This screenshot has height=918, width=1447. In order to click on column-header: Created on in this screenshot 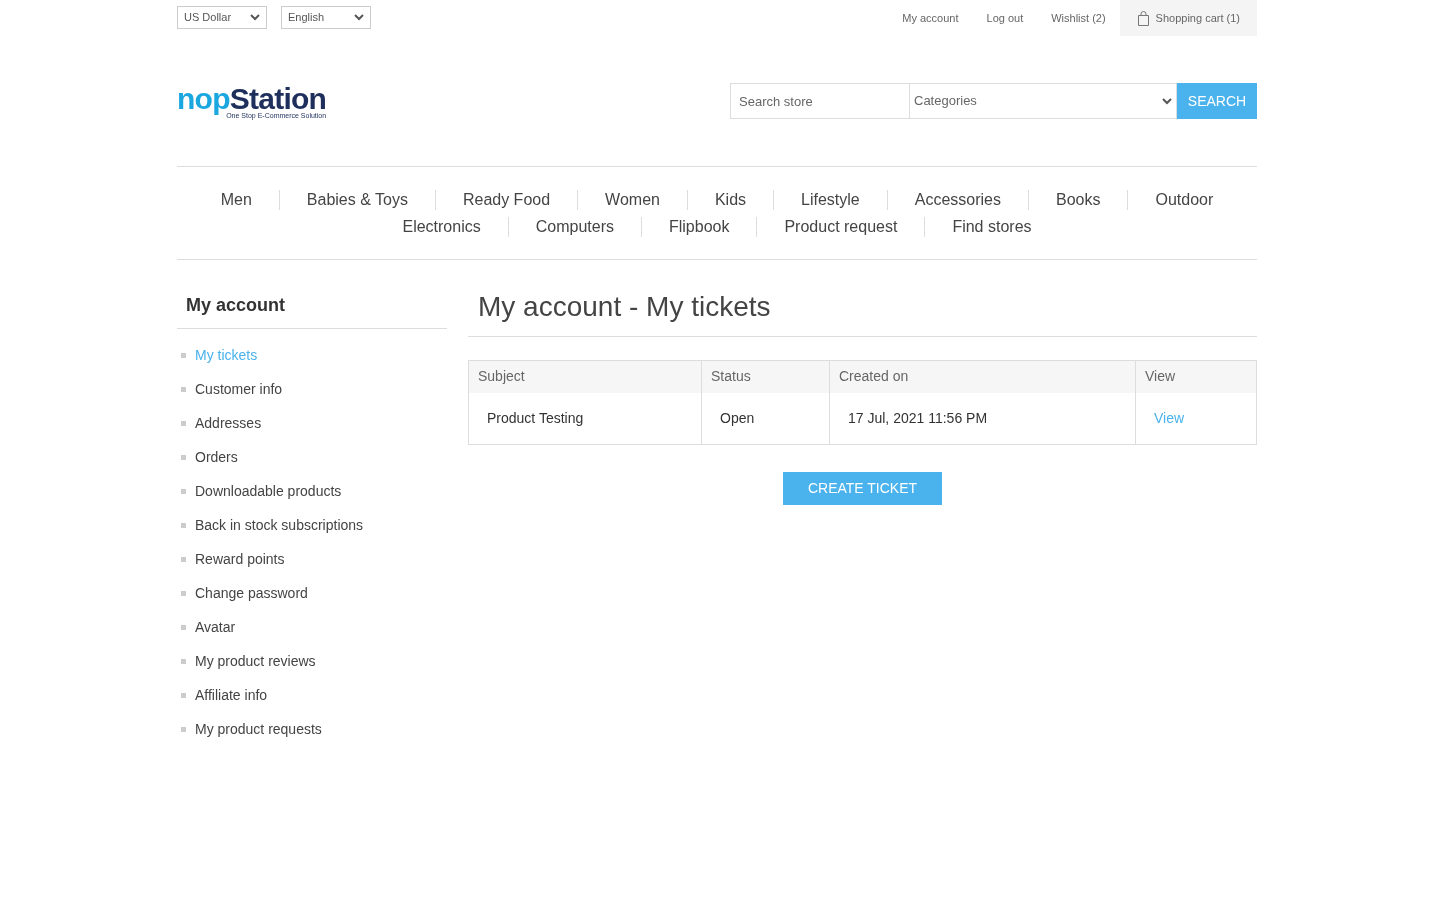, I will do `click(982, 376)`.